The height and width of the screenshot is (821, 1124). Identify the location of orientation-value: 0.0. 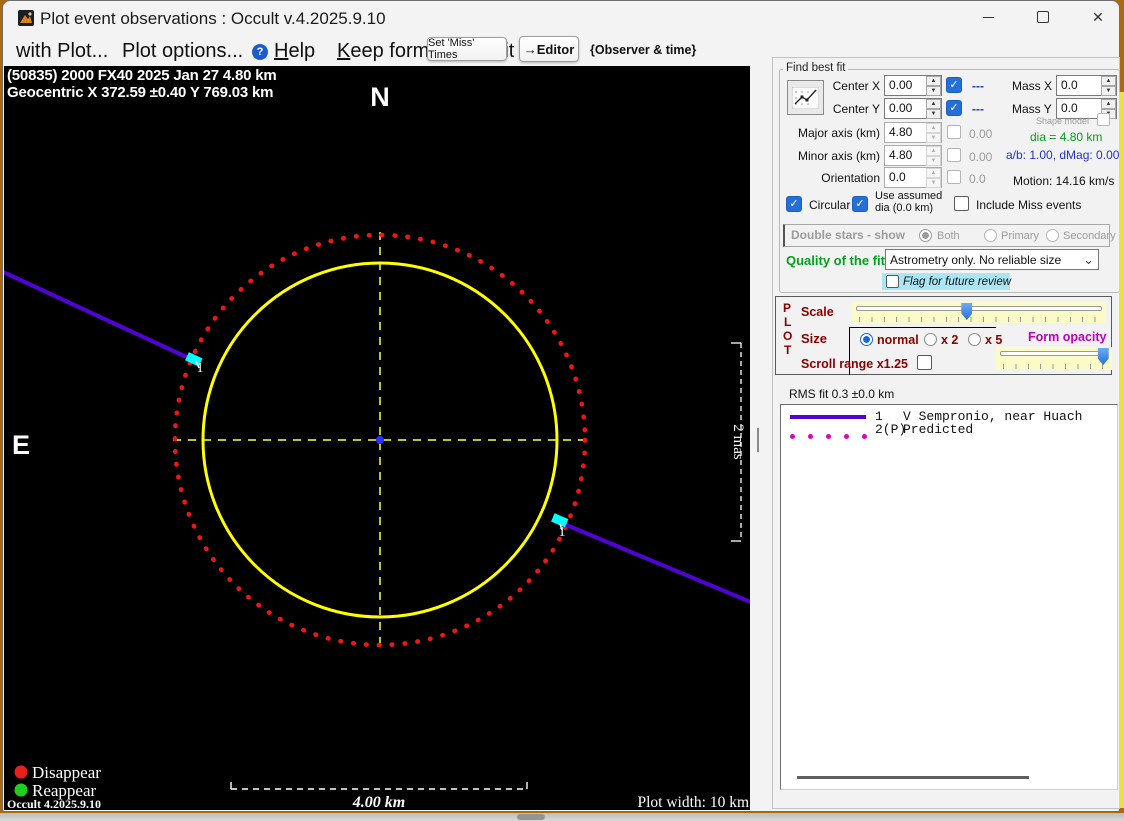
(905, 177).